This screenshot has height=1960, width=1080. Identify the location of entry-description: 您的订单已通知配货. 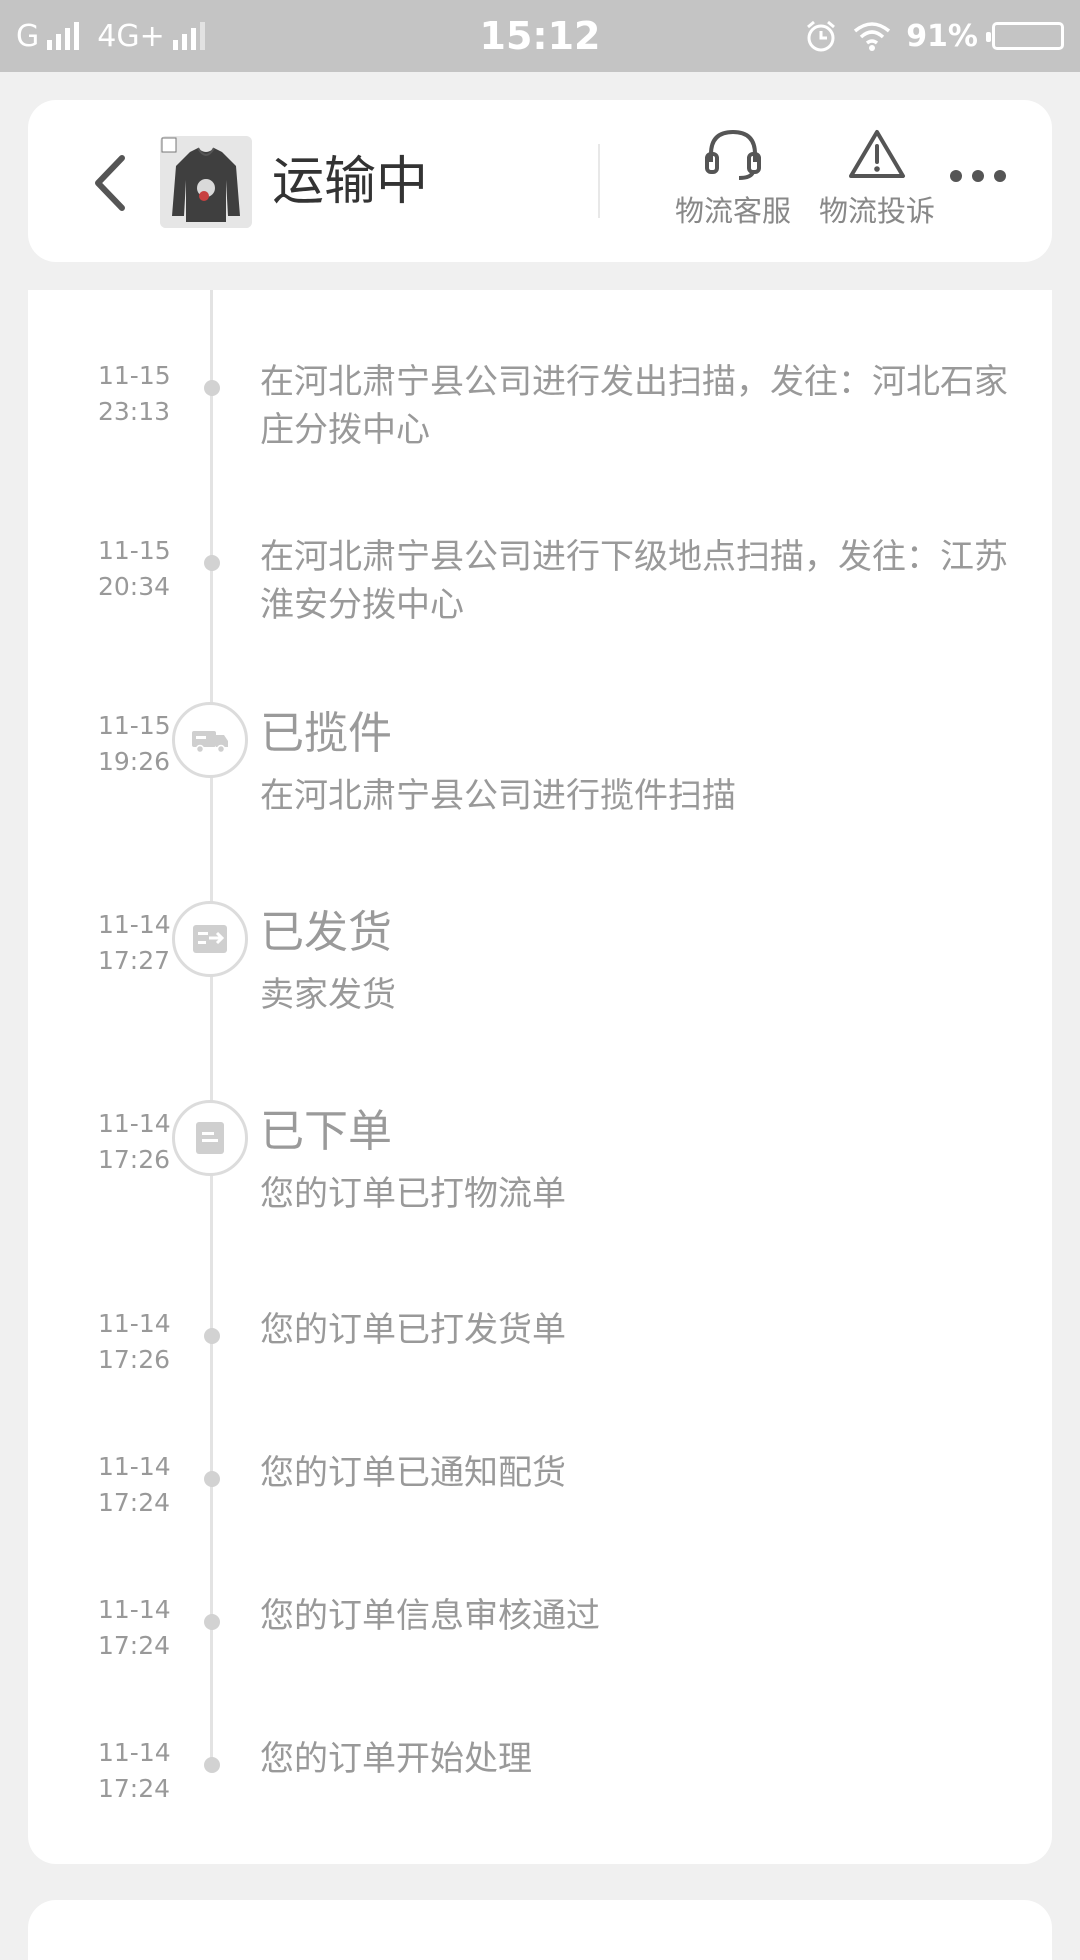
(413, 1473).